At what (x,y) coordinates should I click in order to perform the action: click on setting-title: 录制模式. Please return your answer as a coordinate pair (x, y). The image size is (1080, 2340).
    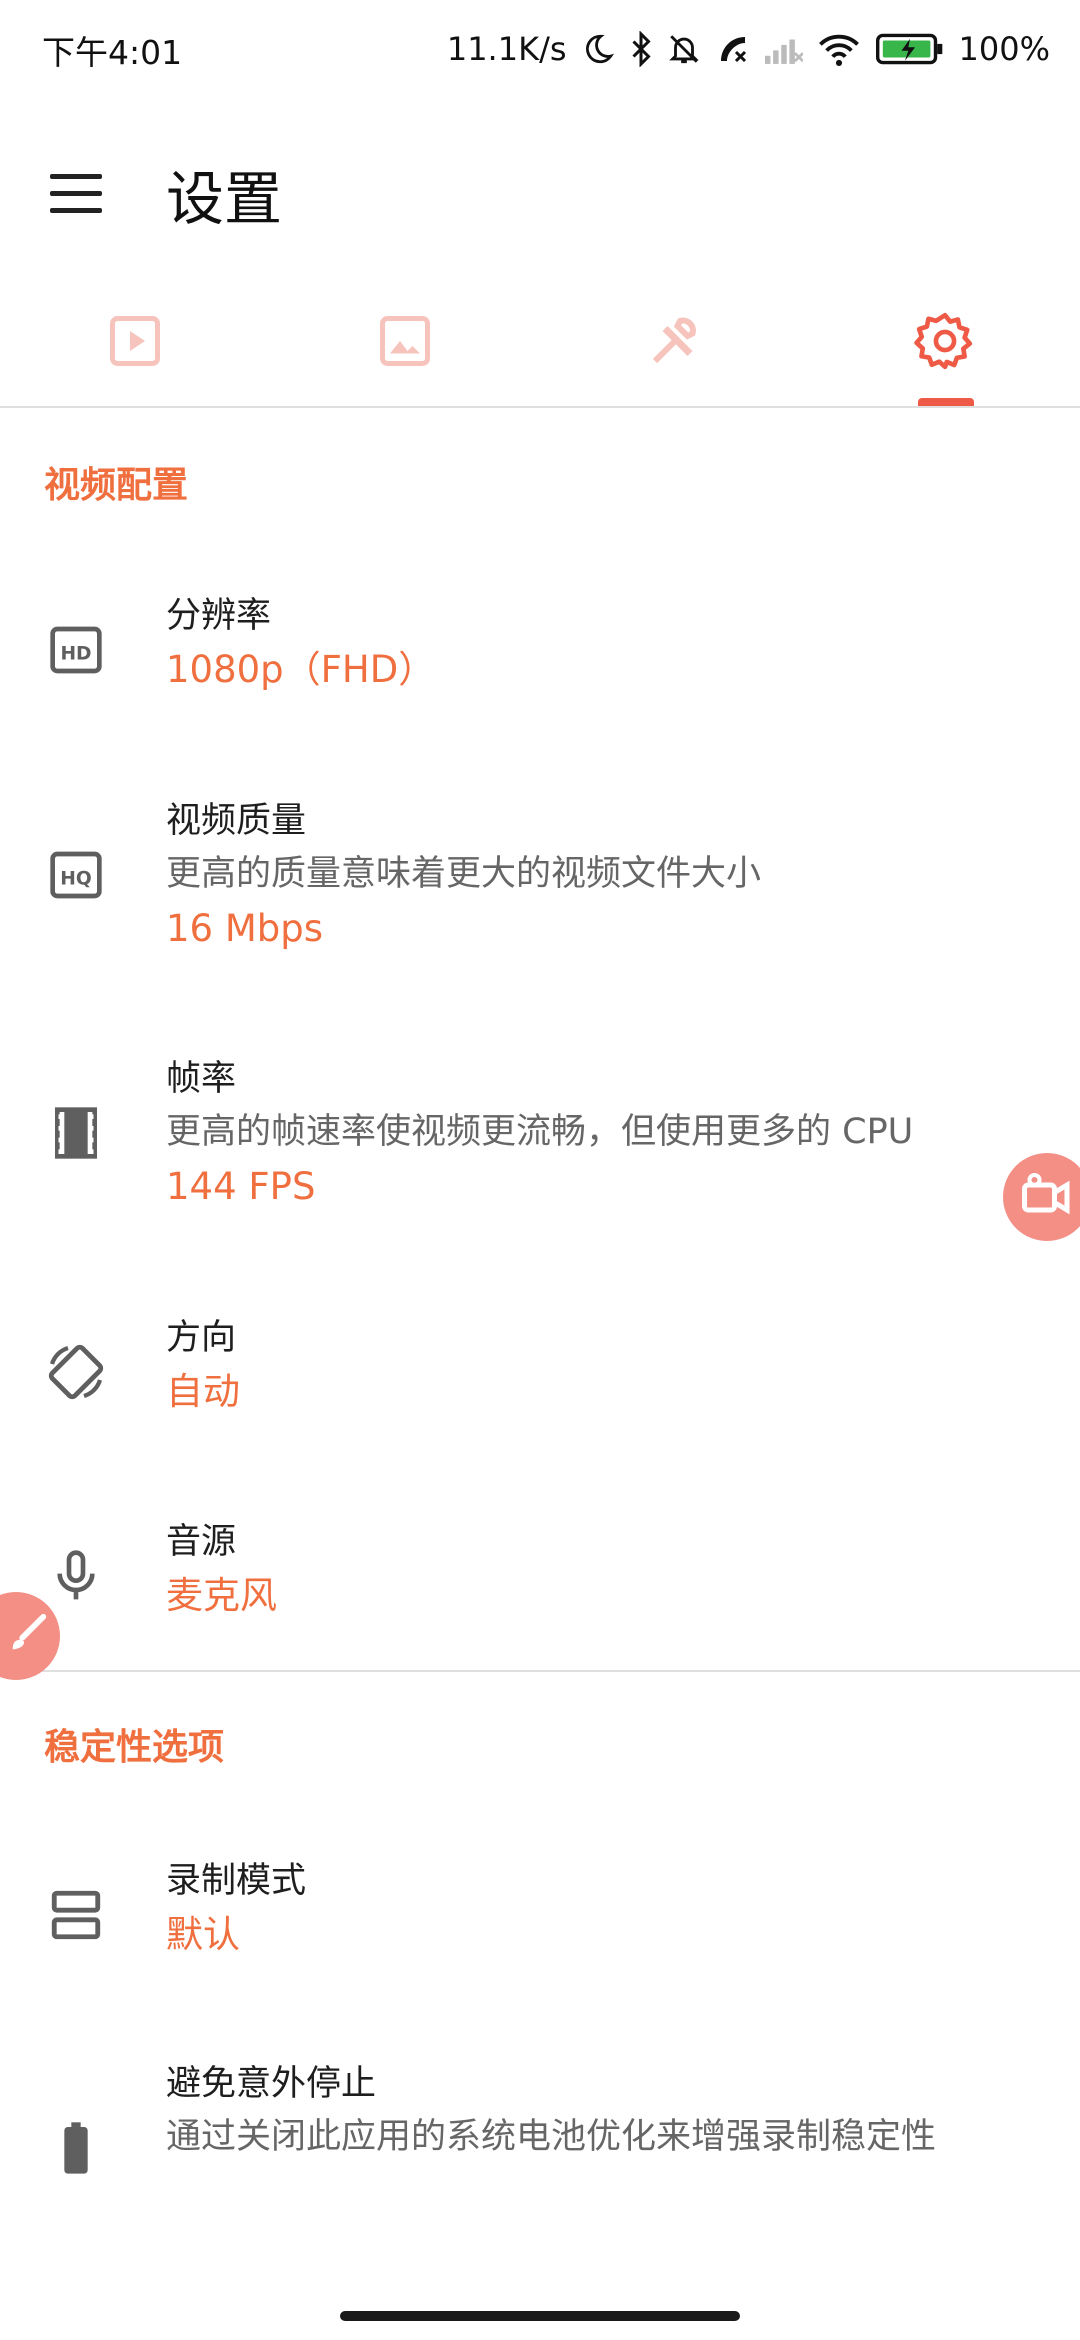
    Looking at the image, I should click on (236, 1881).